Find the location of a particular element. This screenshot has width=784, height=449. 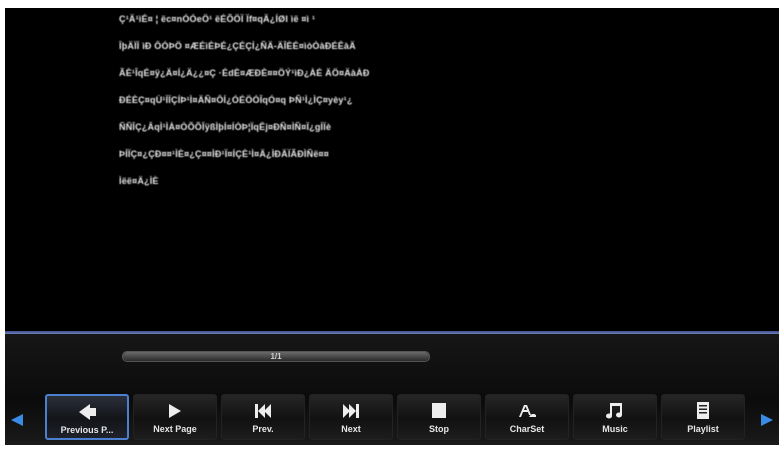

charset-icon is located at coordinates (527, 411).